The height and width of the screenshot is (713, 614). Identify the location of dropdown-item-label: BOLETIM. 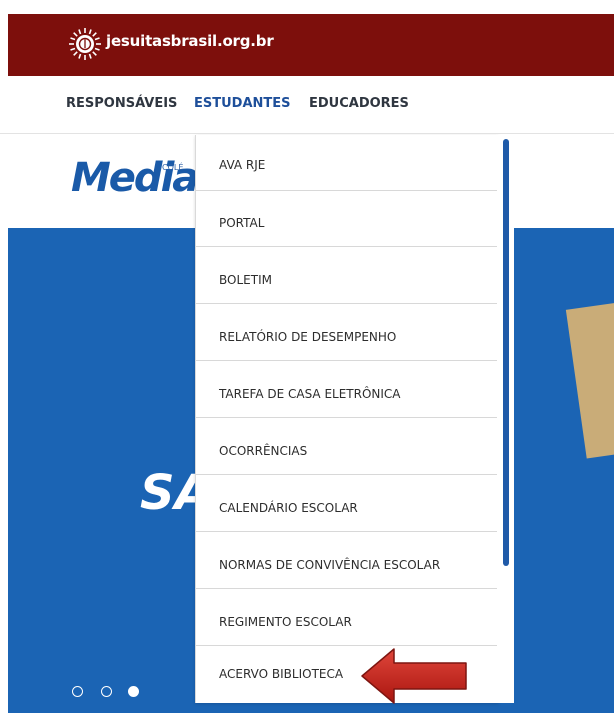
(245, 280).